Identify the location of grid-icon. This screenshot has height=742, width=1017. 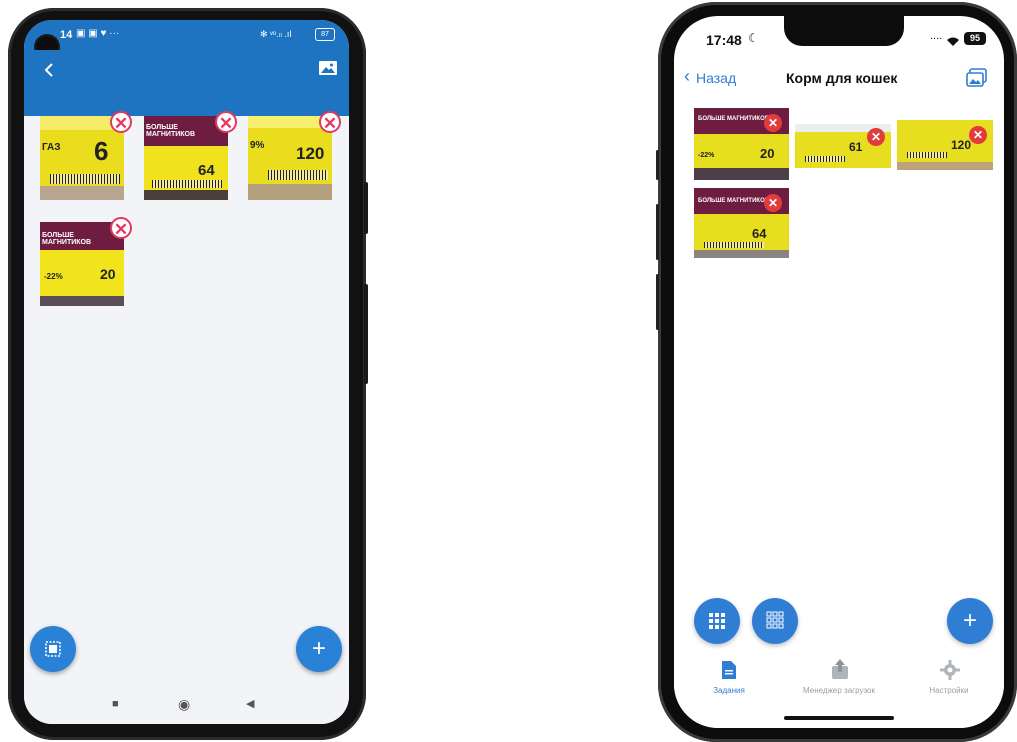
(717, 621).